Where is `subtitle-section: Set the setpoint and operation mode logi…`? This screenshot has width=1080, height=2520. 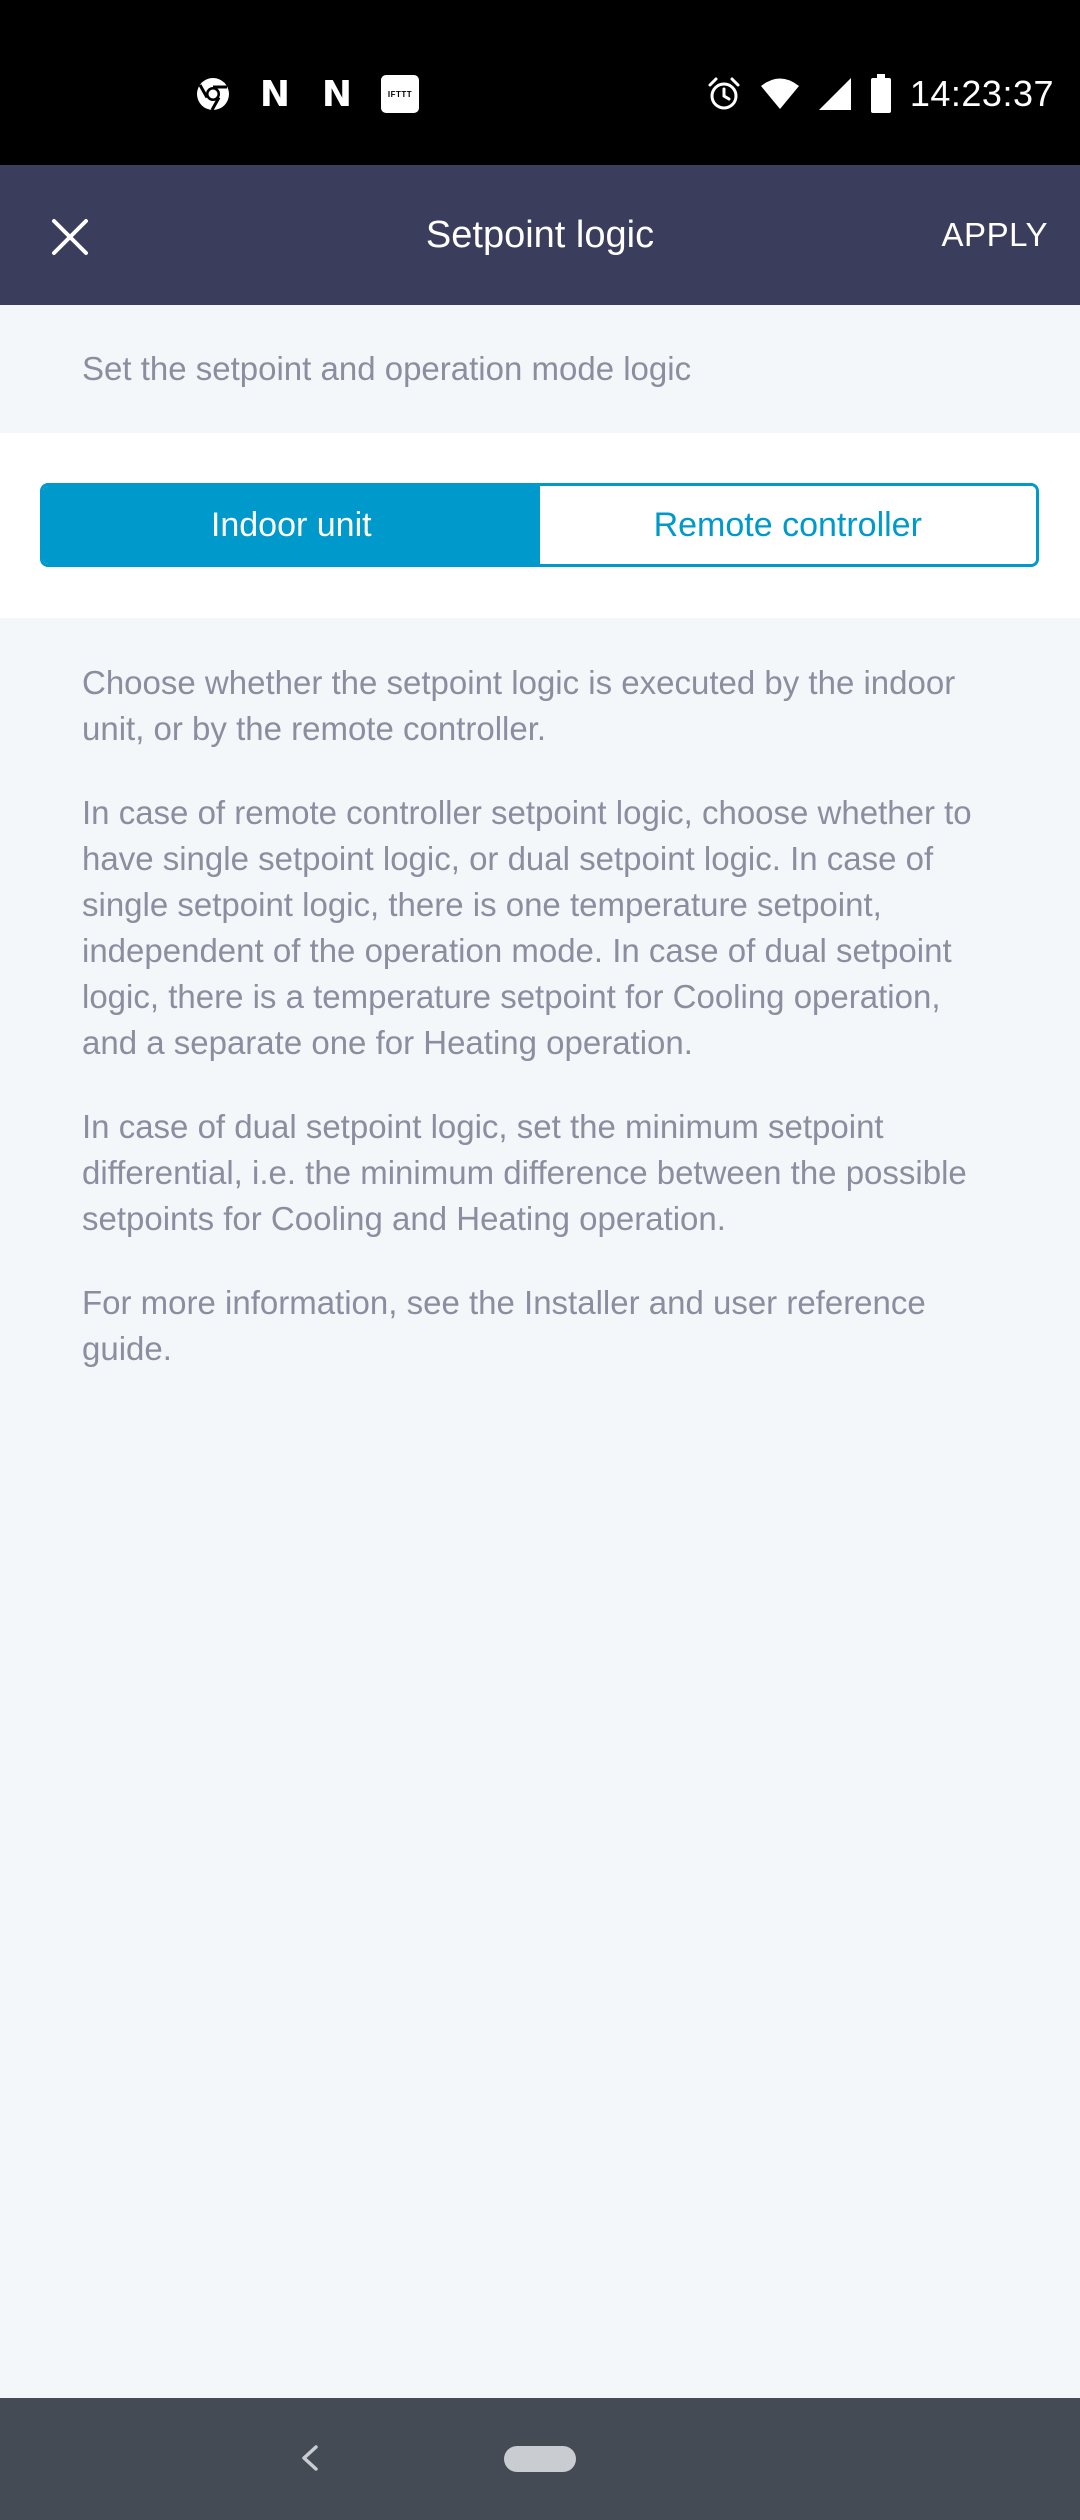
subtitle-section: Set the setpoint and operation mode logi… is located at coordinates (540, 369).